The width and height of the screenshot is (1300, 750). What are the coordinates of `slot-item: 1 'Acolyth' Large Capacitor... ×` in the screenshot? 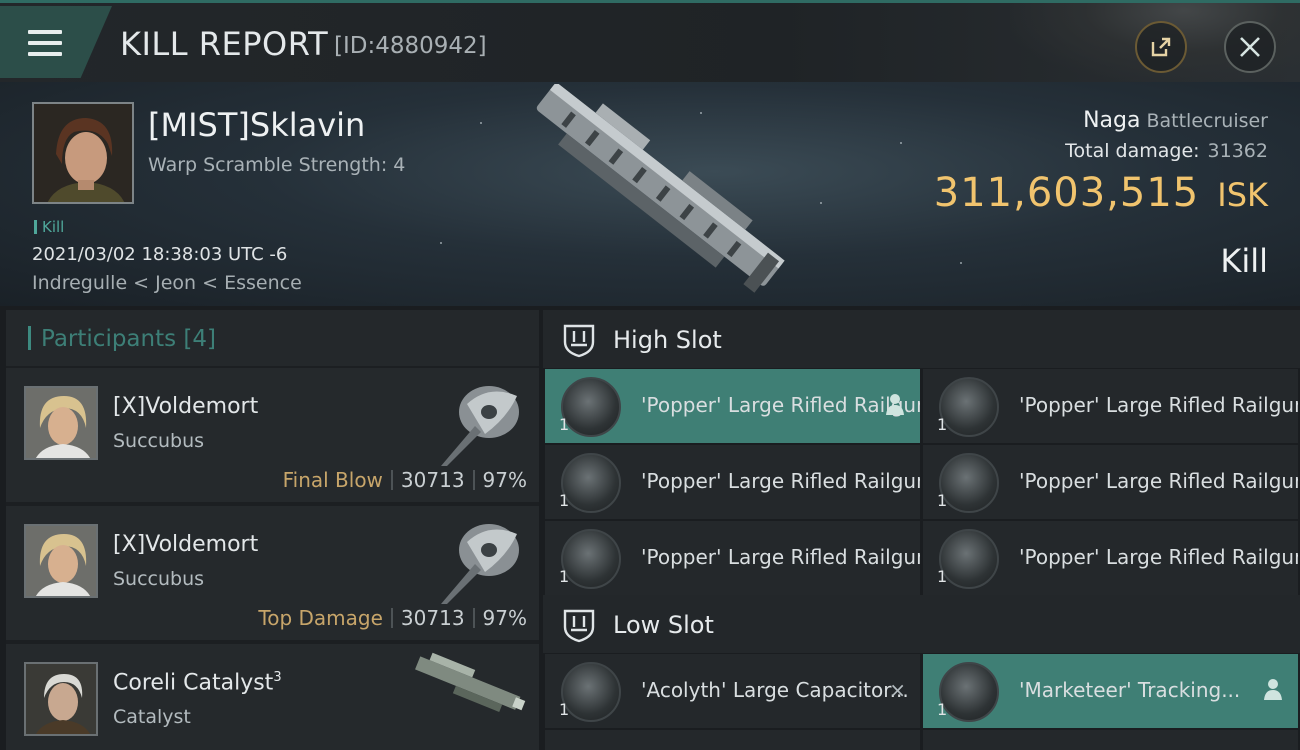 It's located at (732, 691).